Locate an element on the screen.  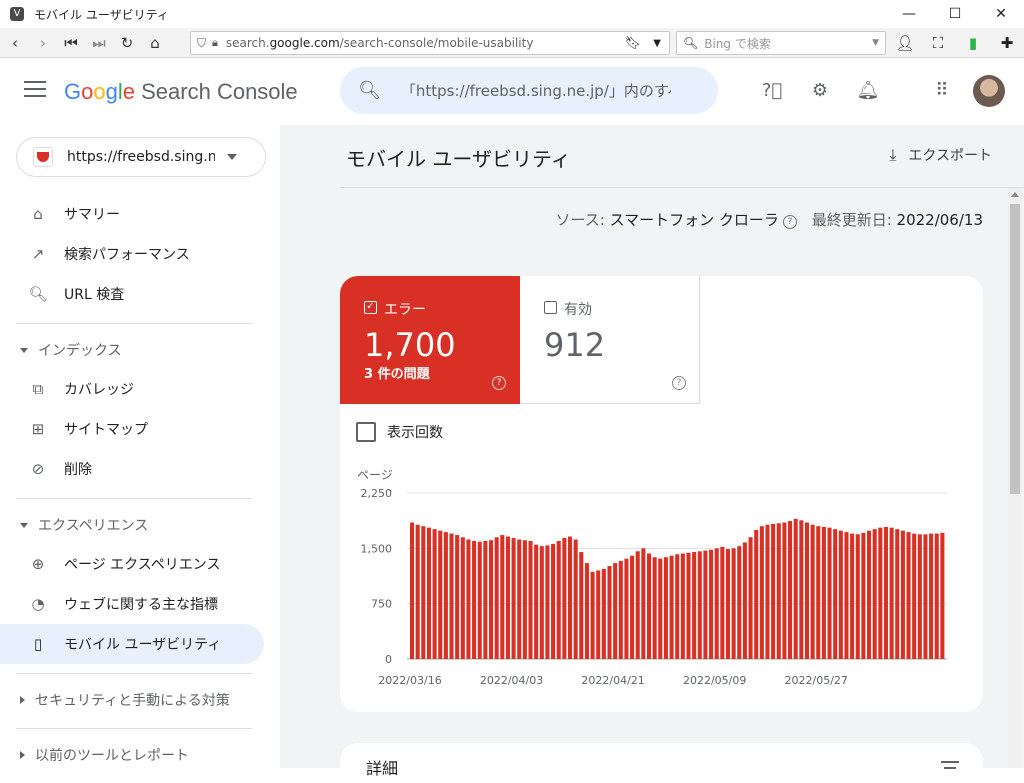
extensions-icon: ✚ is located at coordinates (1007, 43).